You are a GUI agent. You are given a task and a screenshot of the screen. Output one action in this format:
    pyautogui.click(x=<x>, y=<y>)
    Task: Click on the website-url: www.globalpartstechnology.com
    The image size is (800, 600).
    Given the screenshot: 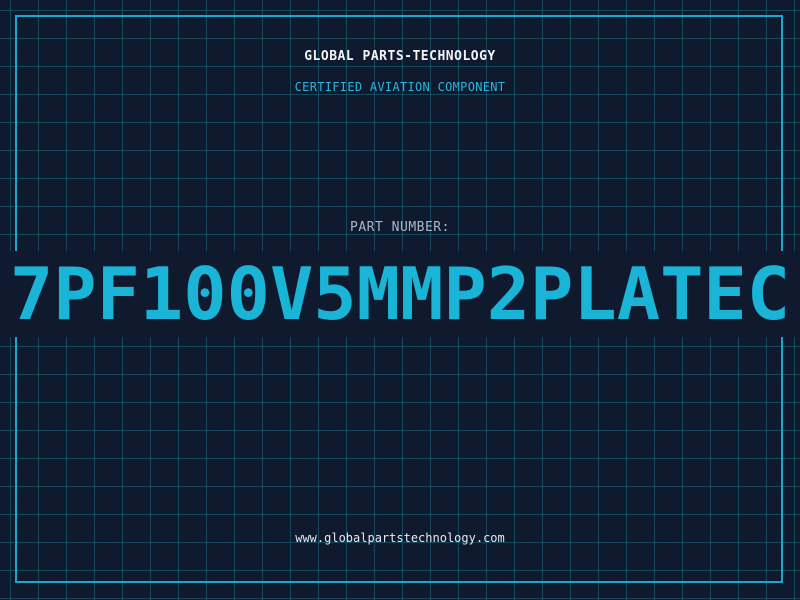 What is the action you would take?
    pyautogui.click(x=400, y=538)
    